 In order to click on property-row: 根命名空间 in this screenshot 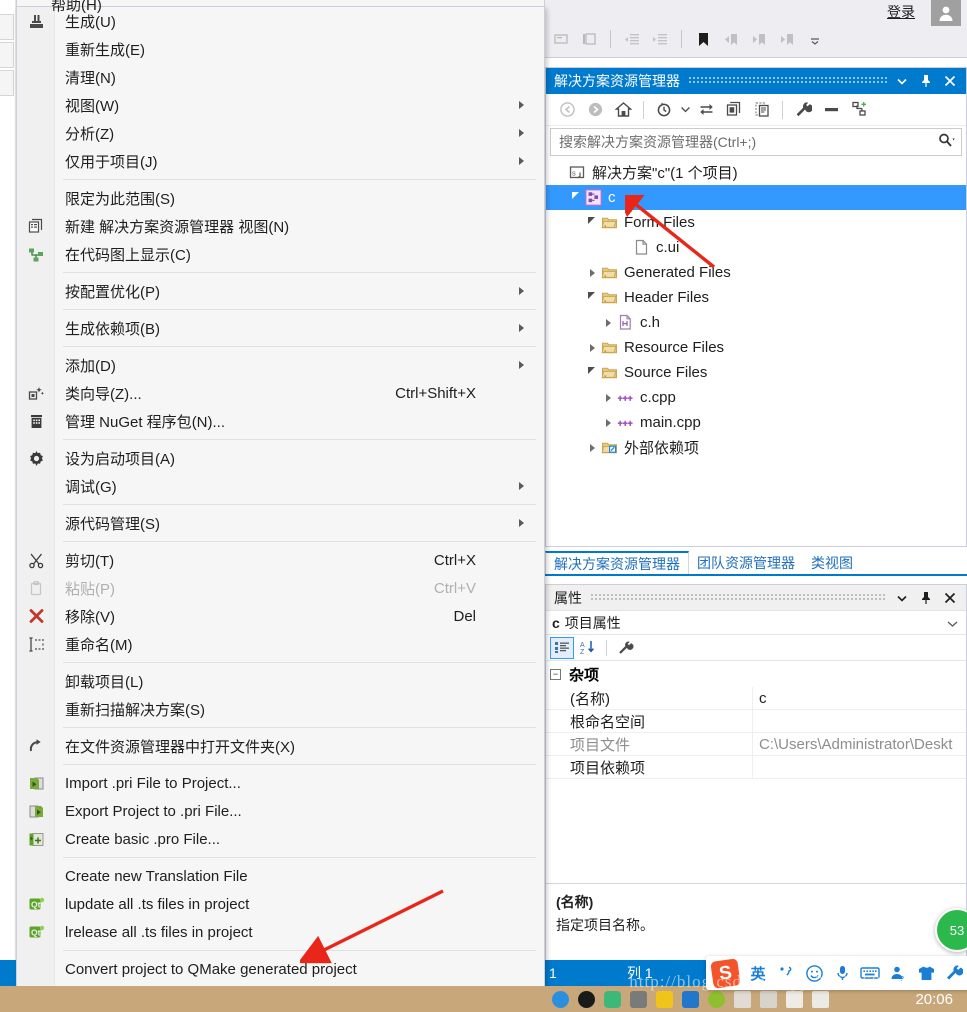, I will do `click(756, 721)`.